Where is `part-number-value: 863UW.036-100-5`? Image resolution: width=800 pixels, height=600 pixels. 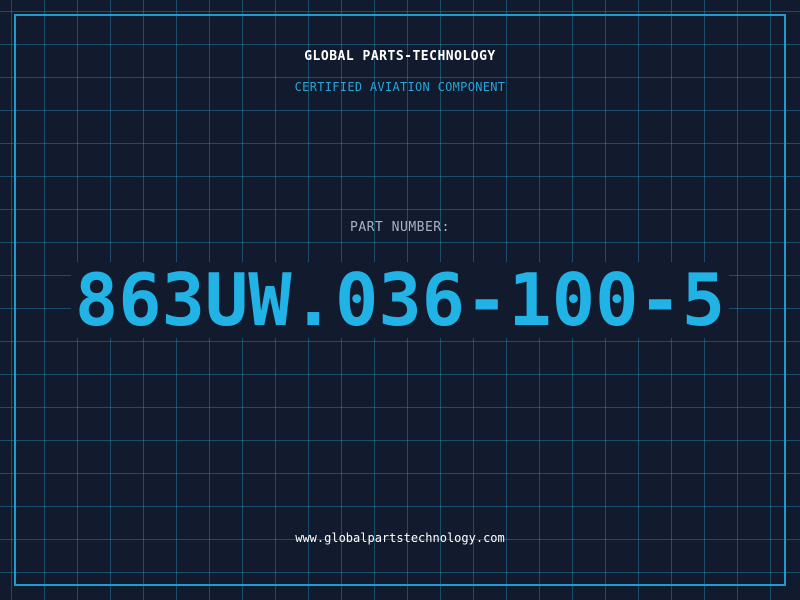 part-number-value: 863UW.036-100-5 is located at coordinates (400, 300).